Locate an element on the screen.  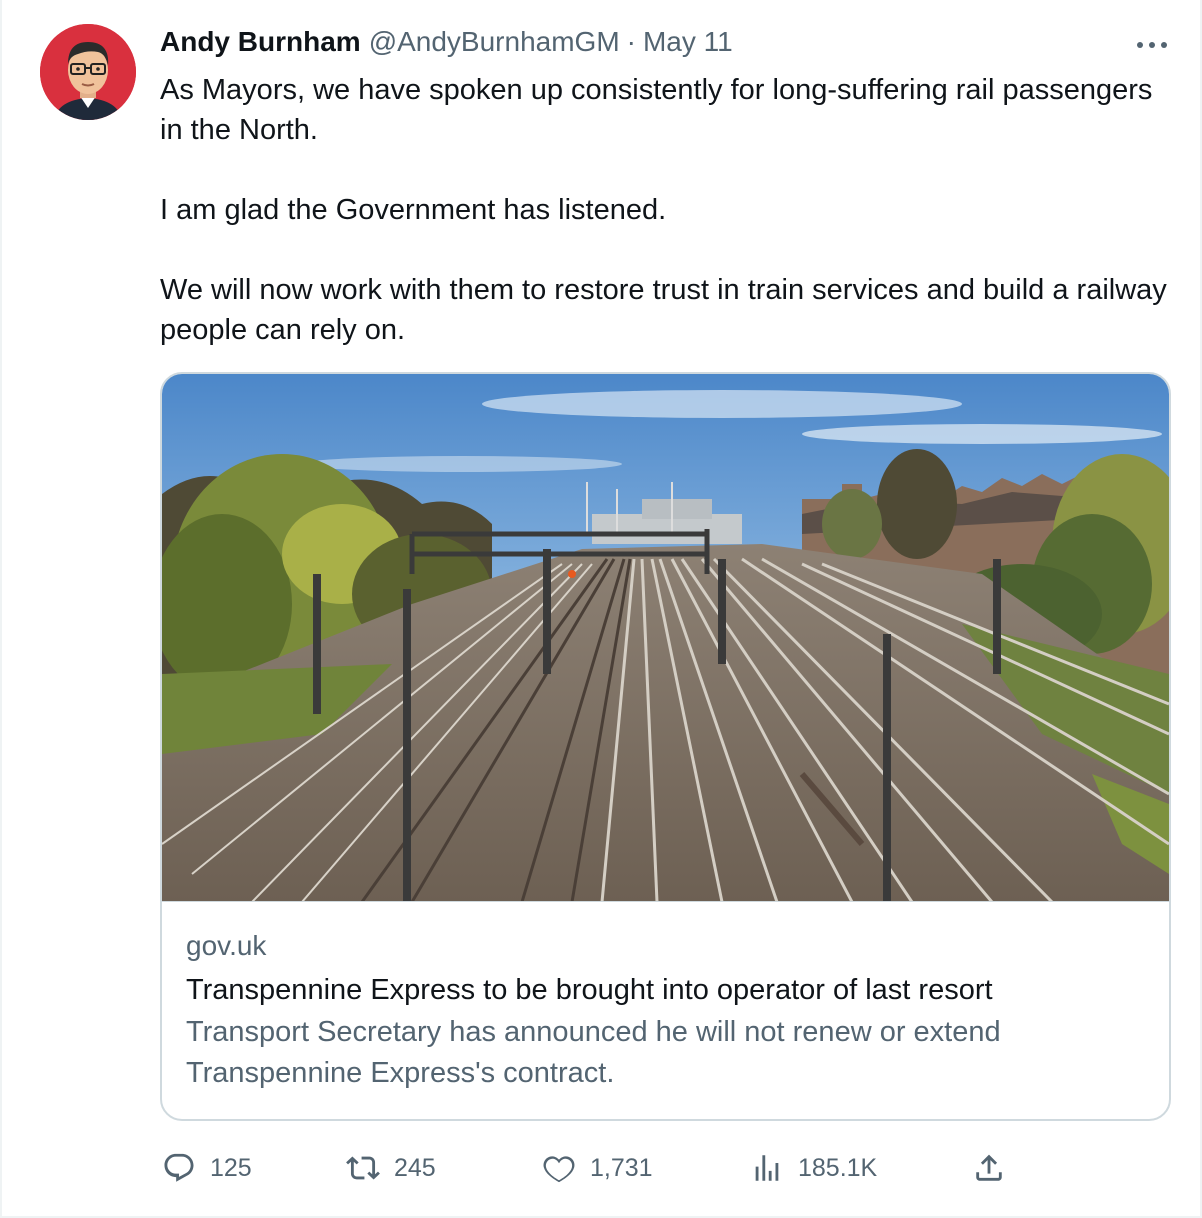
avatar is located at coordinates (88, 72).